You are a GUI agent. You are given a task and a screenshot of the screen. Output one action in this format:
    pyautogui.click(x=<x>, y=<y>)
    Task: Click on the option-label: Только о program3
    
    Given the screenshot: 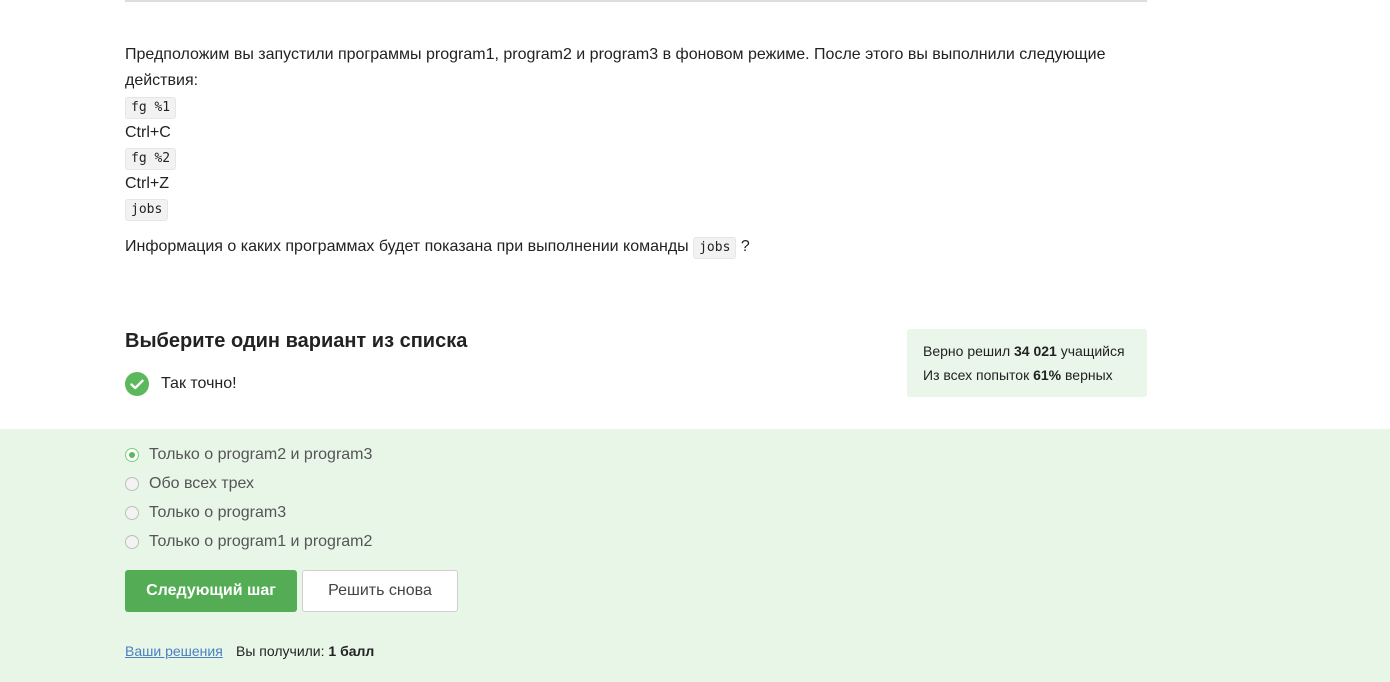 What is the action you would take?
    pyautogui.click(x=218, y=512)
    